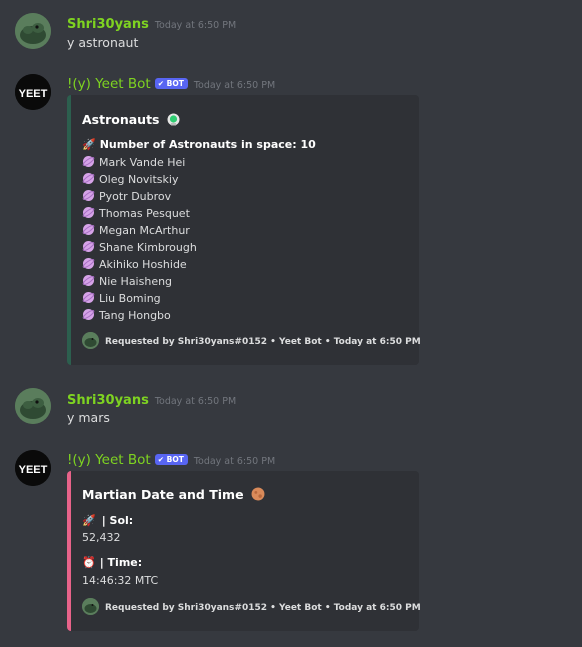 This screenshot has width=582, height=647. I want to click on astronaut-item: Shane Kimbrough, so click(139, 247).